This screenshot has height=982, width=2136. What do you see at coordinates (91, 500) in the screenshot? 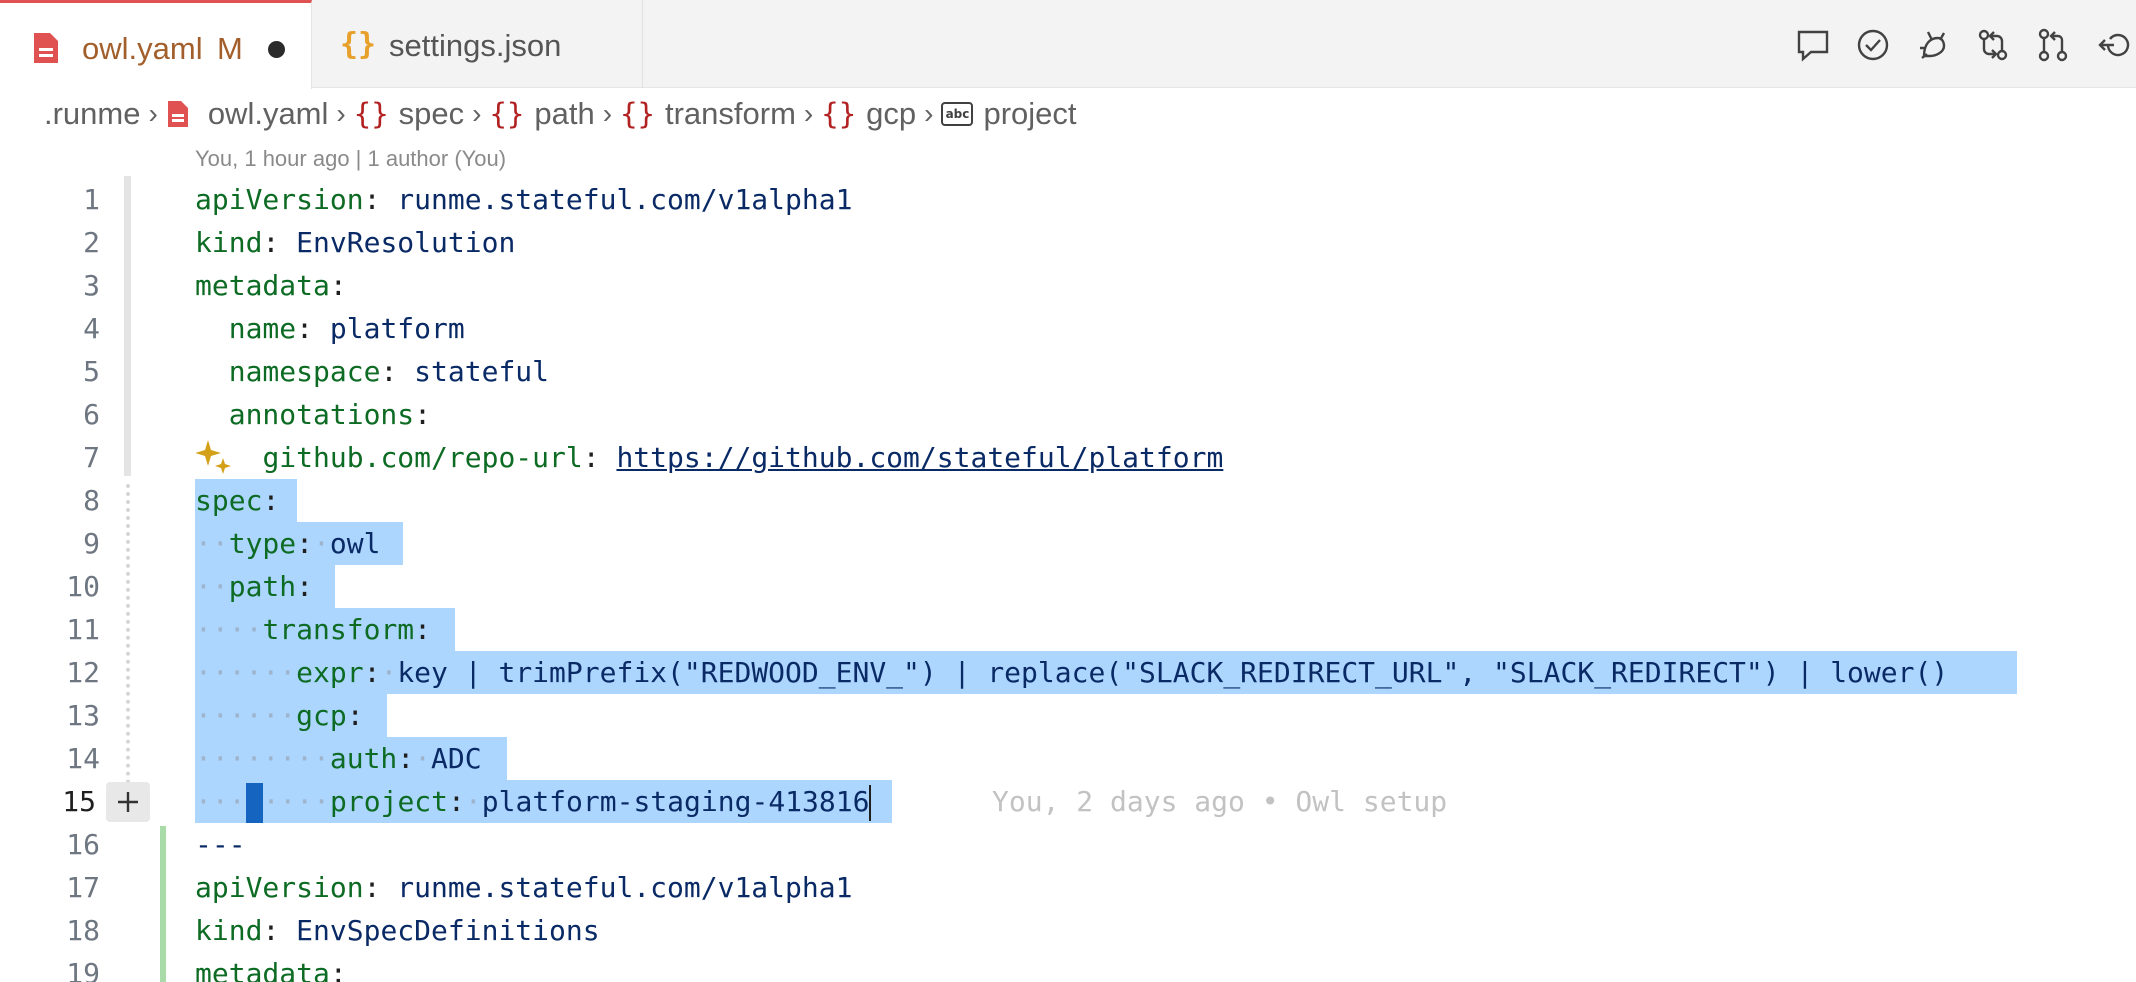
I see `line-number: 8` at bounding box center [91, 500].